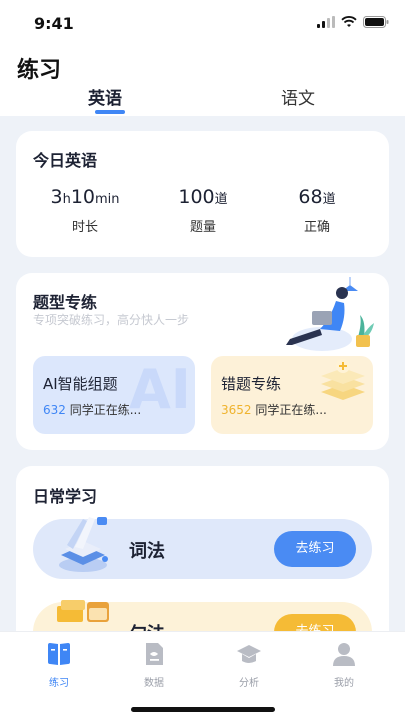 The image size is (405, 720). Describe the element at coordinates (203, 210) in the screenshot. I see `stat-count: 100道 题量` at that location.